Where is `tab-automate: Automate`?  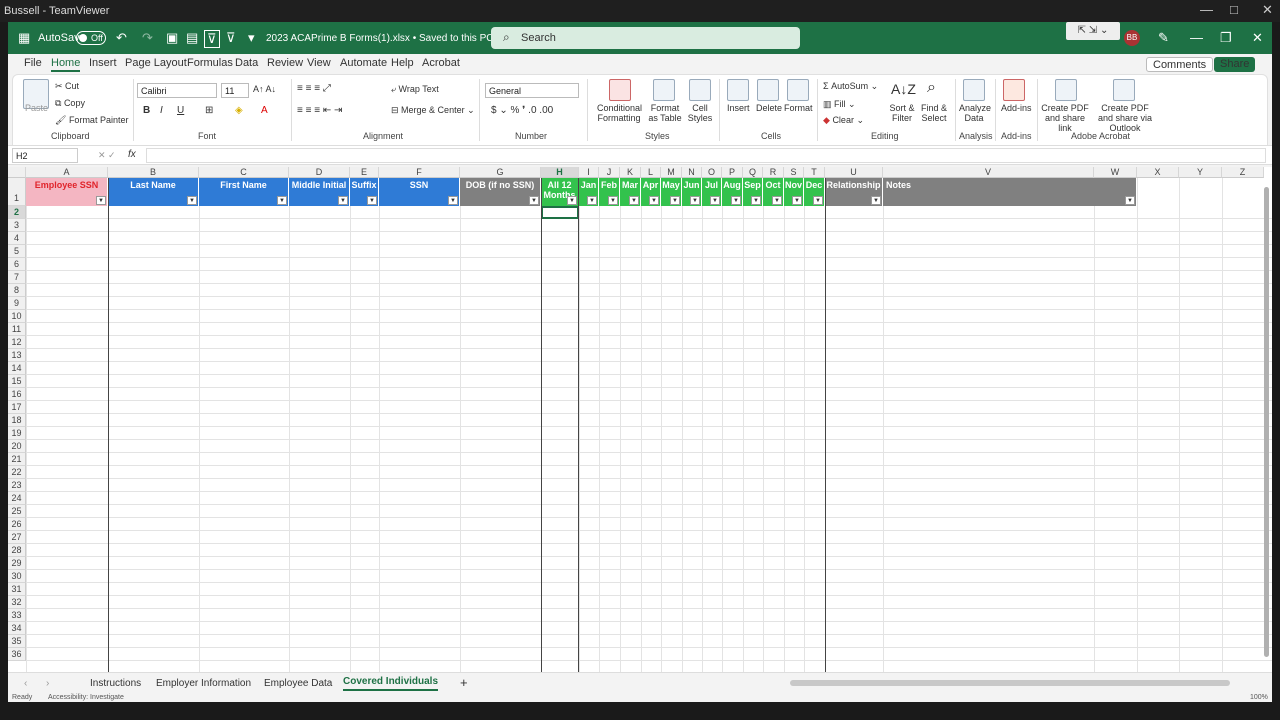 tab-automate: Automate is located at coordinates (363, 63).